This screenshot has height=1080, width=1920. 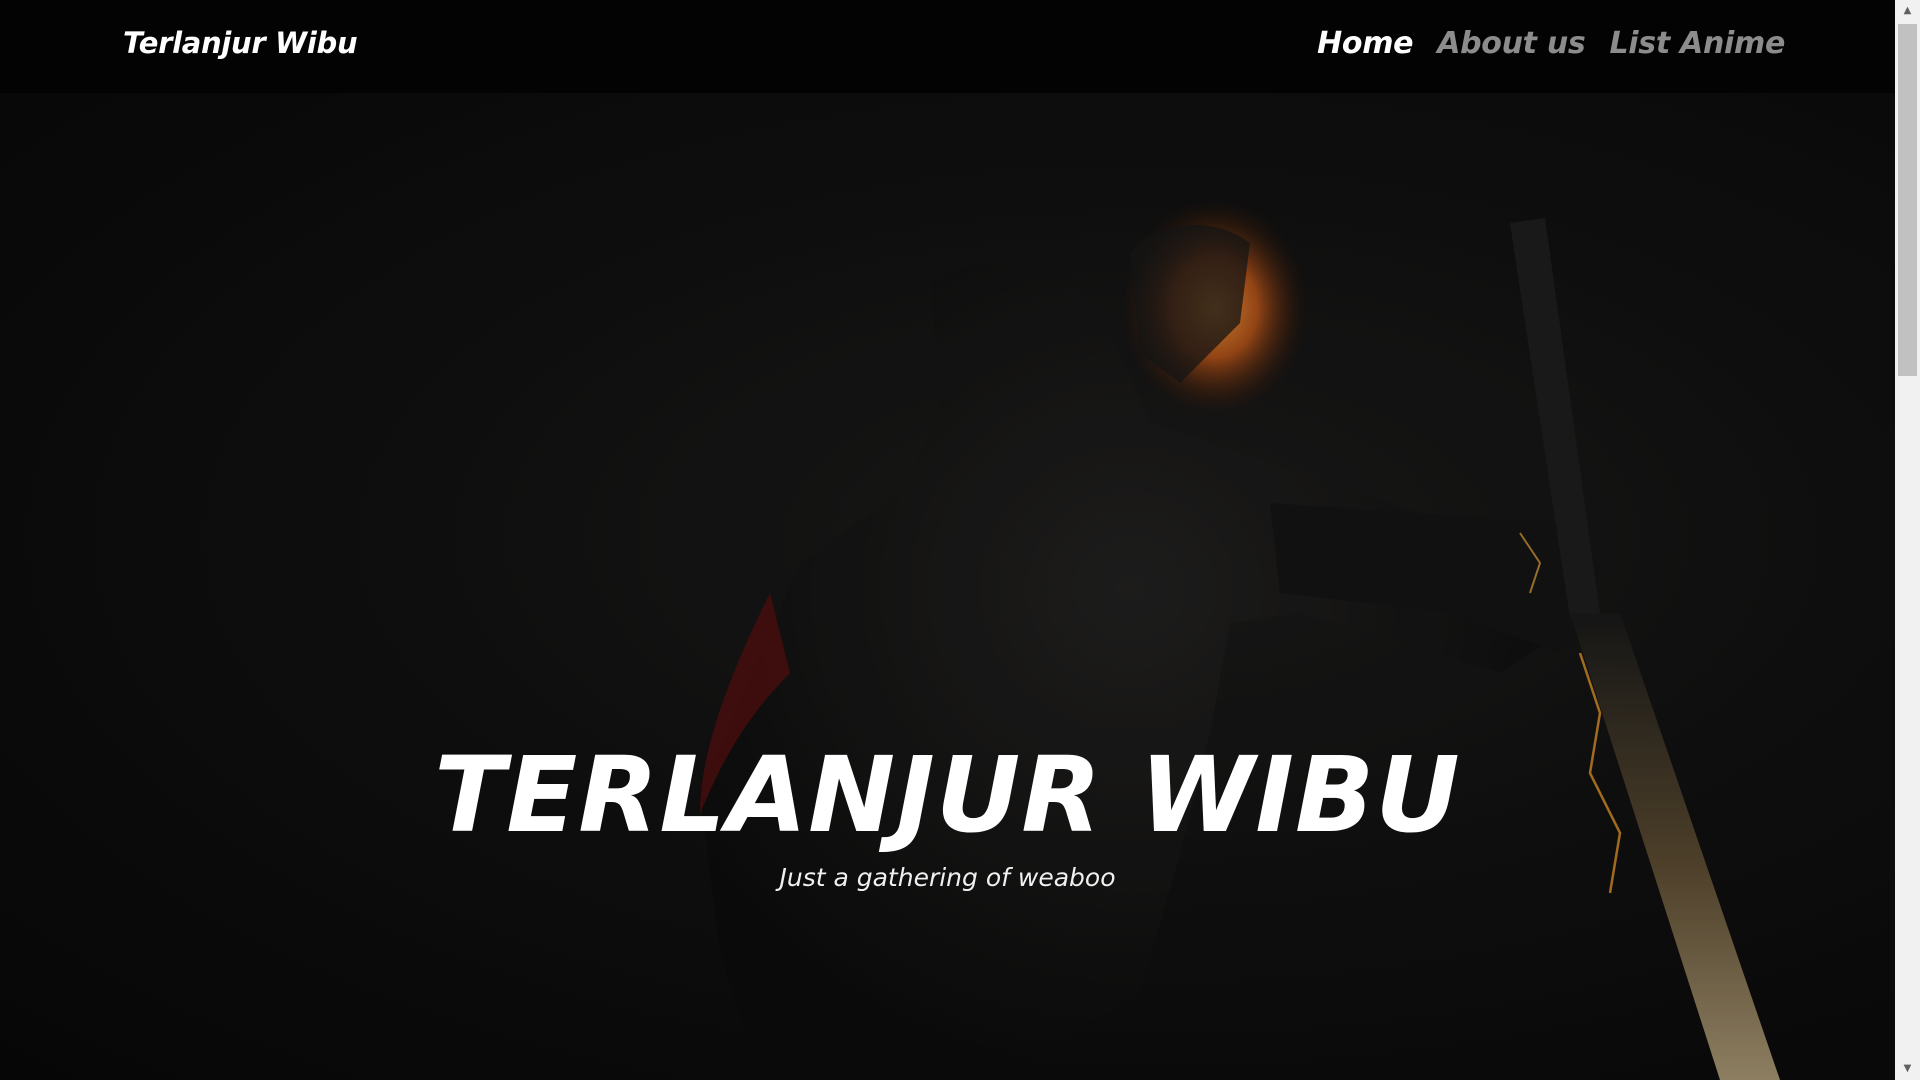 What do you see at coordinates (1365, 43) in the screenshot?
I see `nav-link-home: Home` at bounding box center [1365, 43].